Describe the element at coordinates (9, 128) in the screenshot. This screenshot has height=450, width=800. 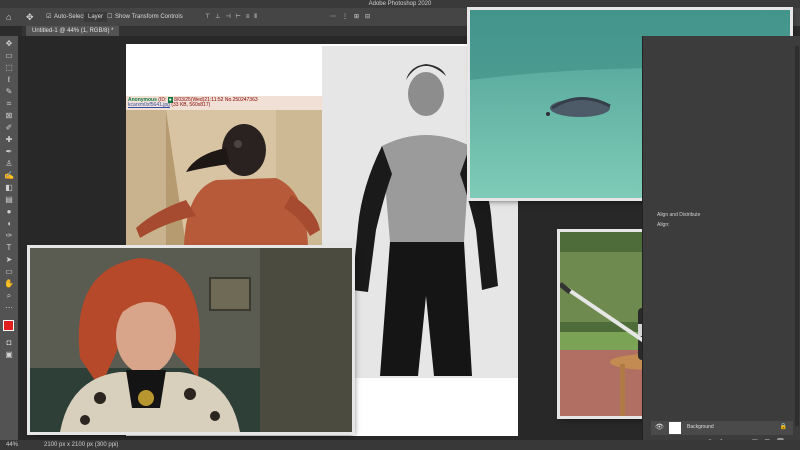
I see `eyedropper-icon: ✐` at that location.